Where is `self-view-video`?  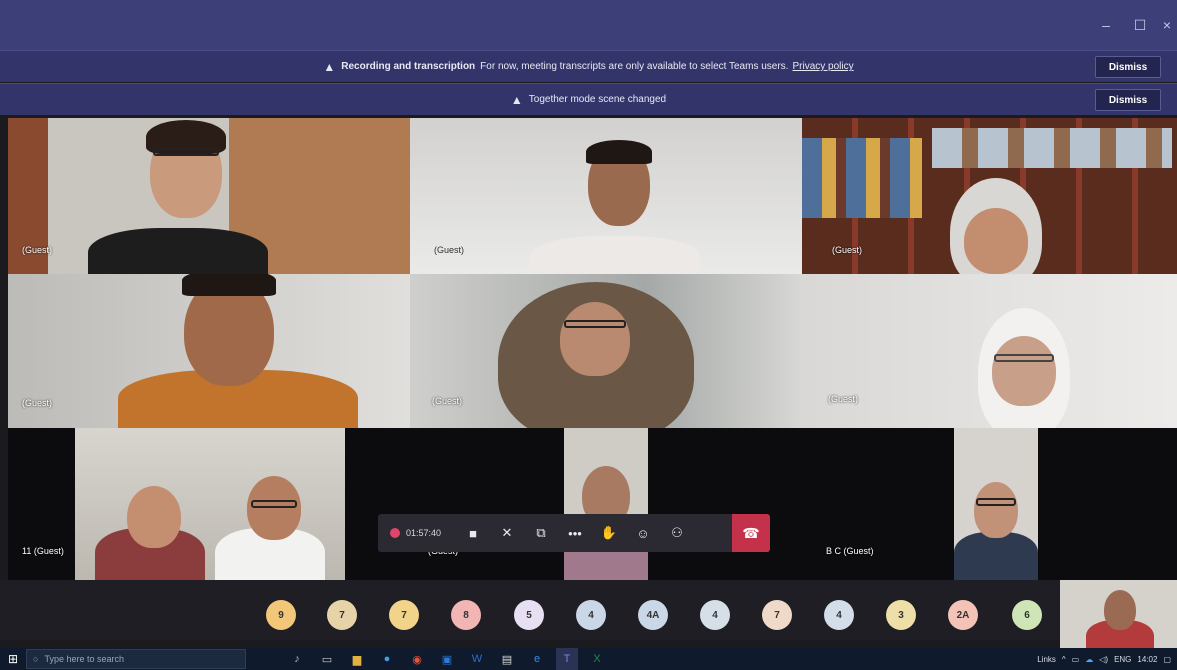
self-view-video is located at coordinates (1118, 614).